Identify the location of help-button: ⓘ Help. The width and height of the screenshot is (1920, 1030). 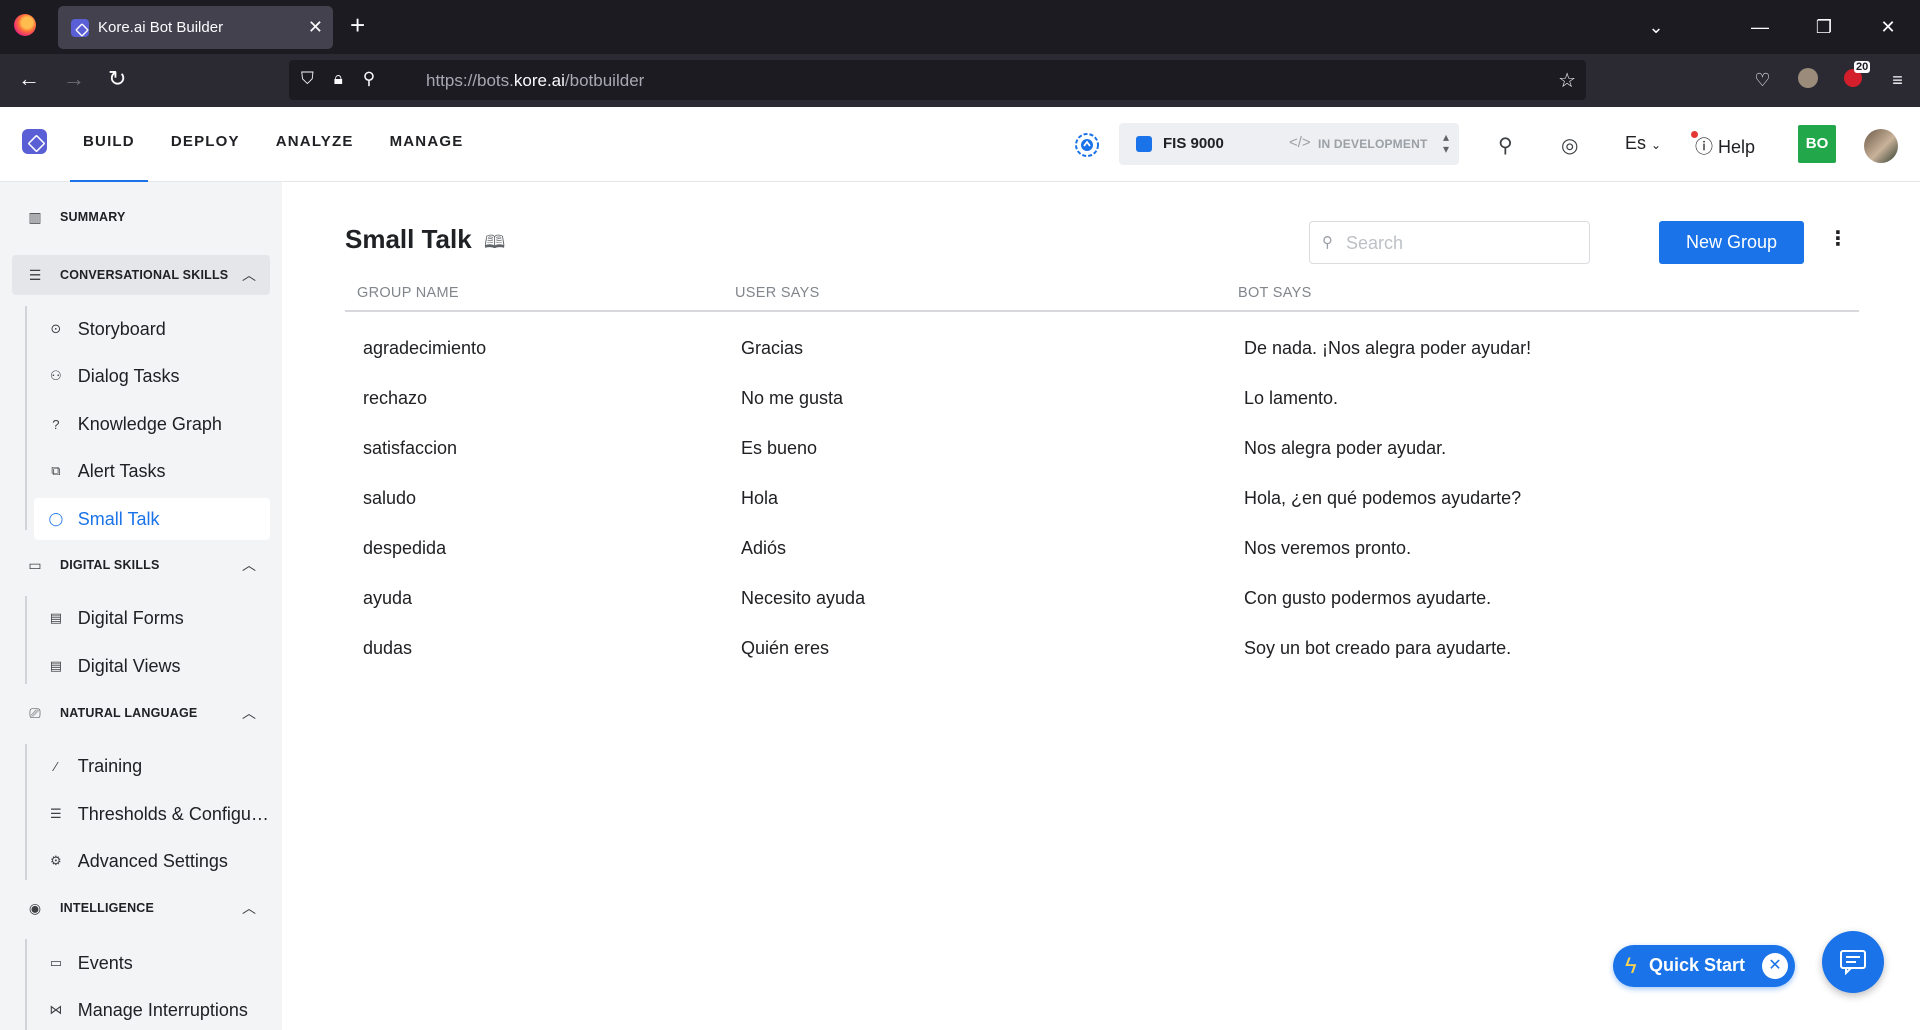
(1723, 145).